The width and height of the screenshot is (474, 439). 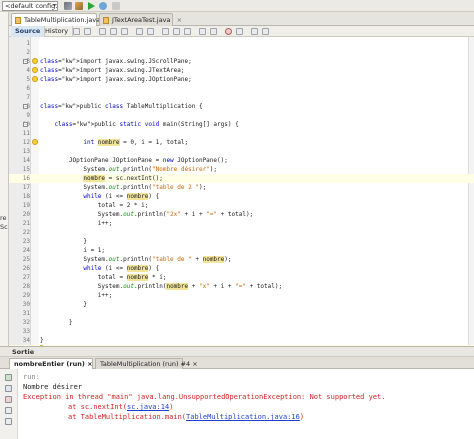 I want to click on line-number: 13, so click(x=26, y=151).